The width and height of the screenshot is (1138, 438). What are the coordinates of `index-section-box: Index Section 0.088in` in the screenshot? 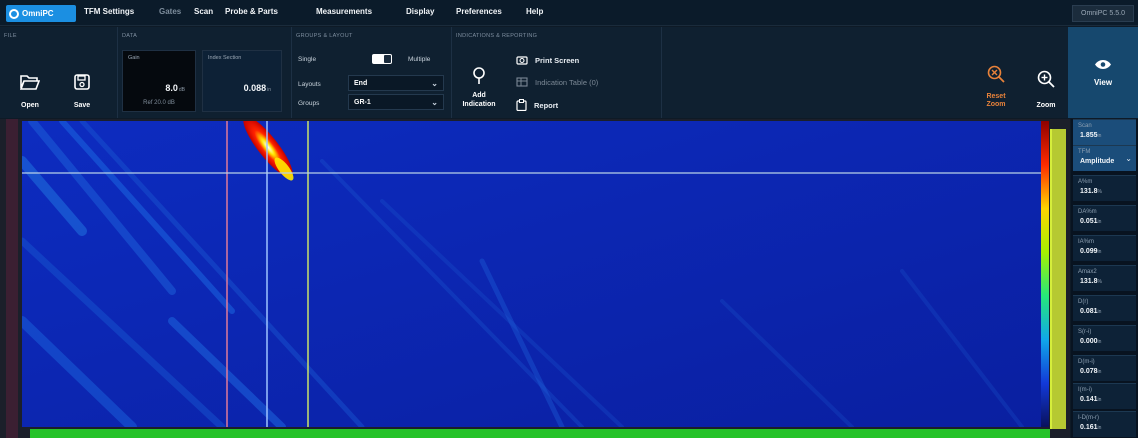 It's located at (242, 81).